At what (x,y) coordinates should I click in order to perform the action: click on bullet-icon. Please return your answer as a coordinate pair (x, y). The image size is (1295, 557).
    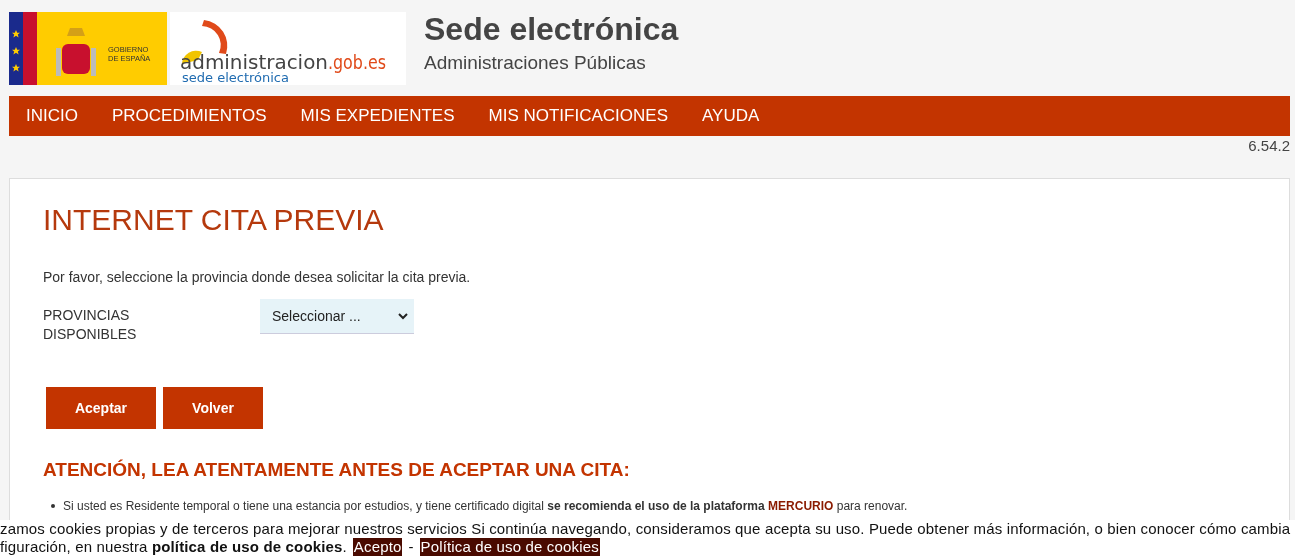
    Looking at the image, I should click on (53, 506).